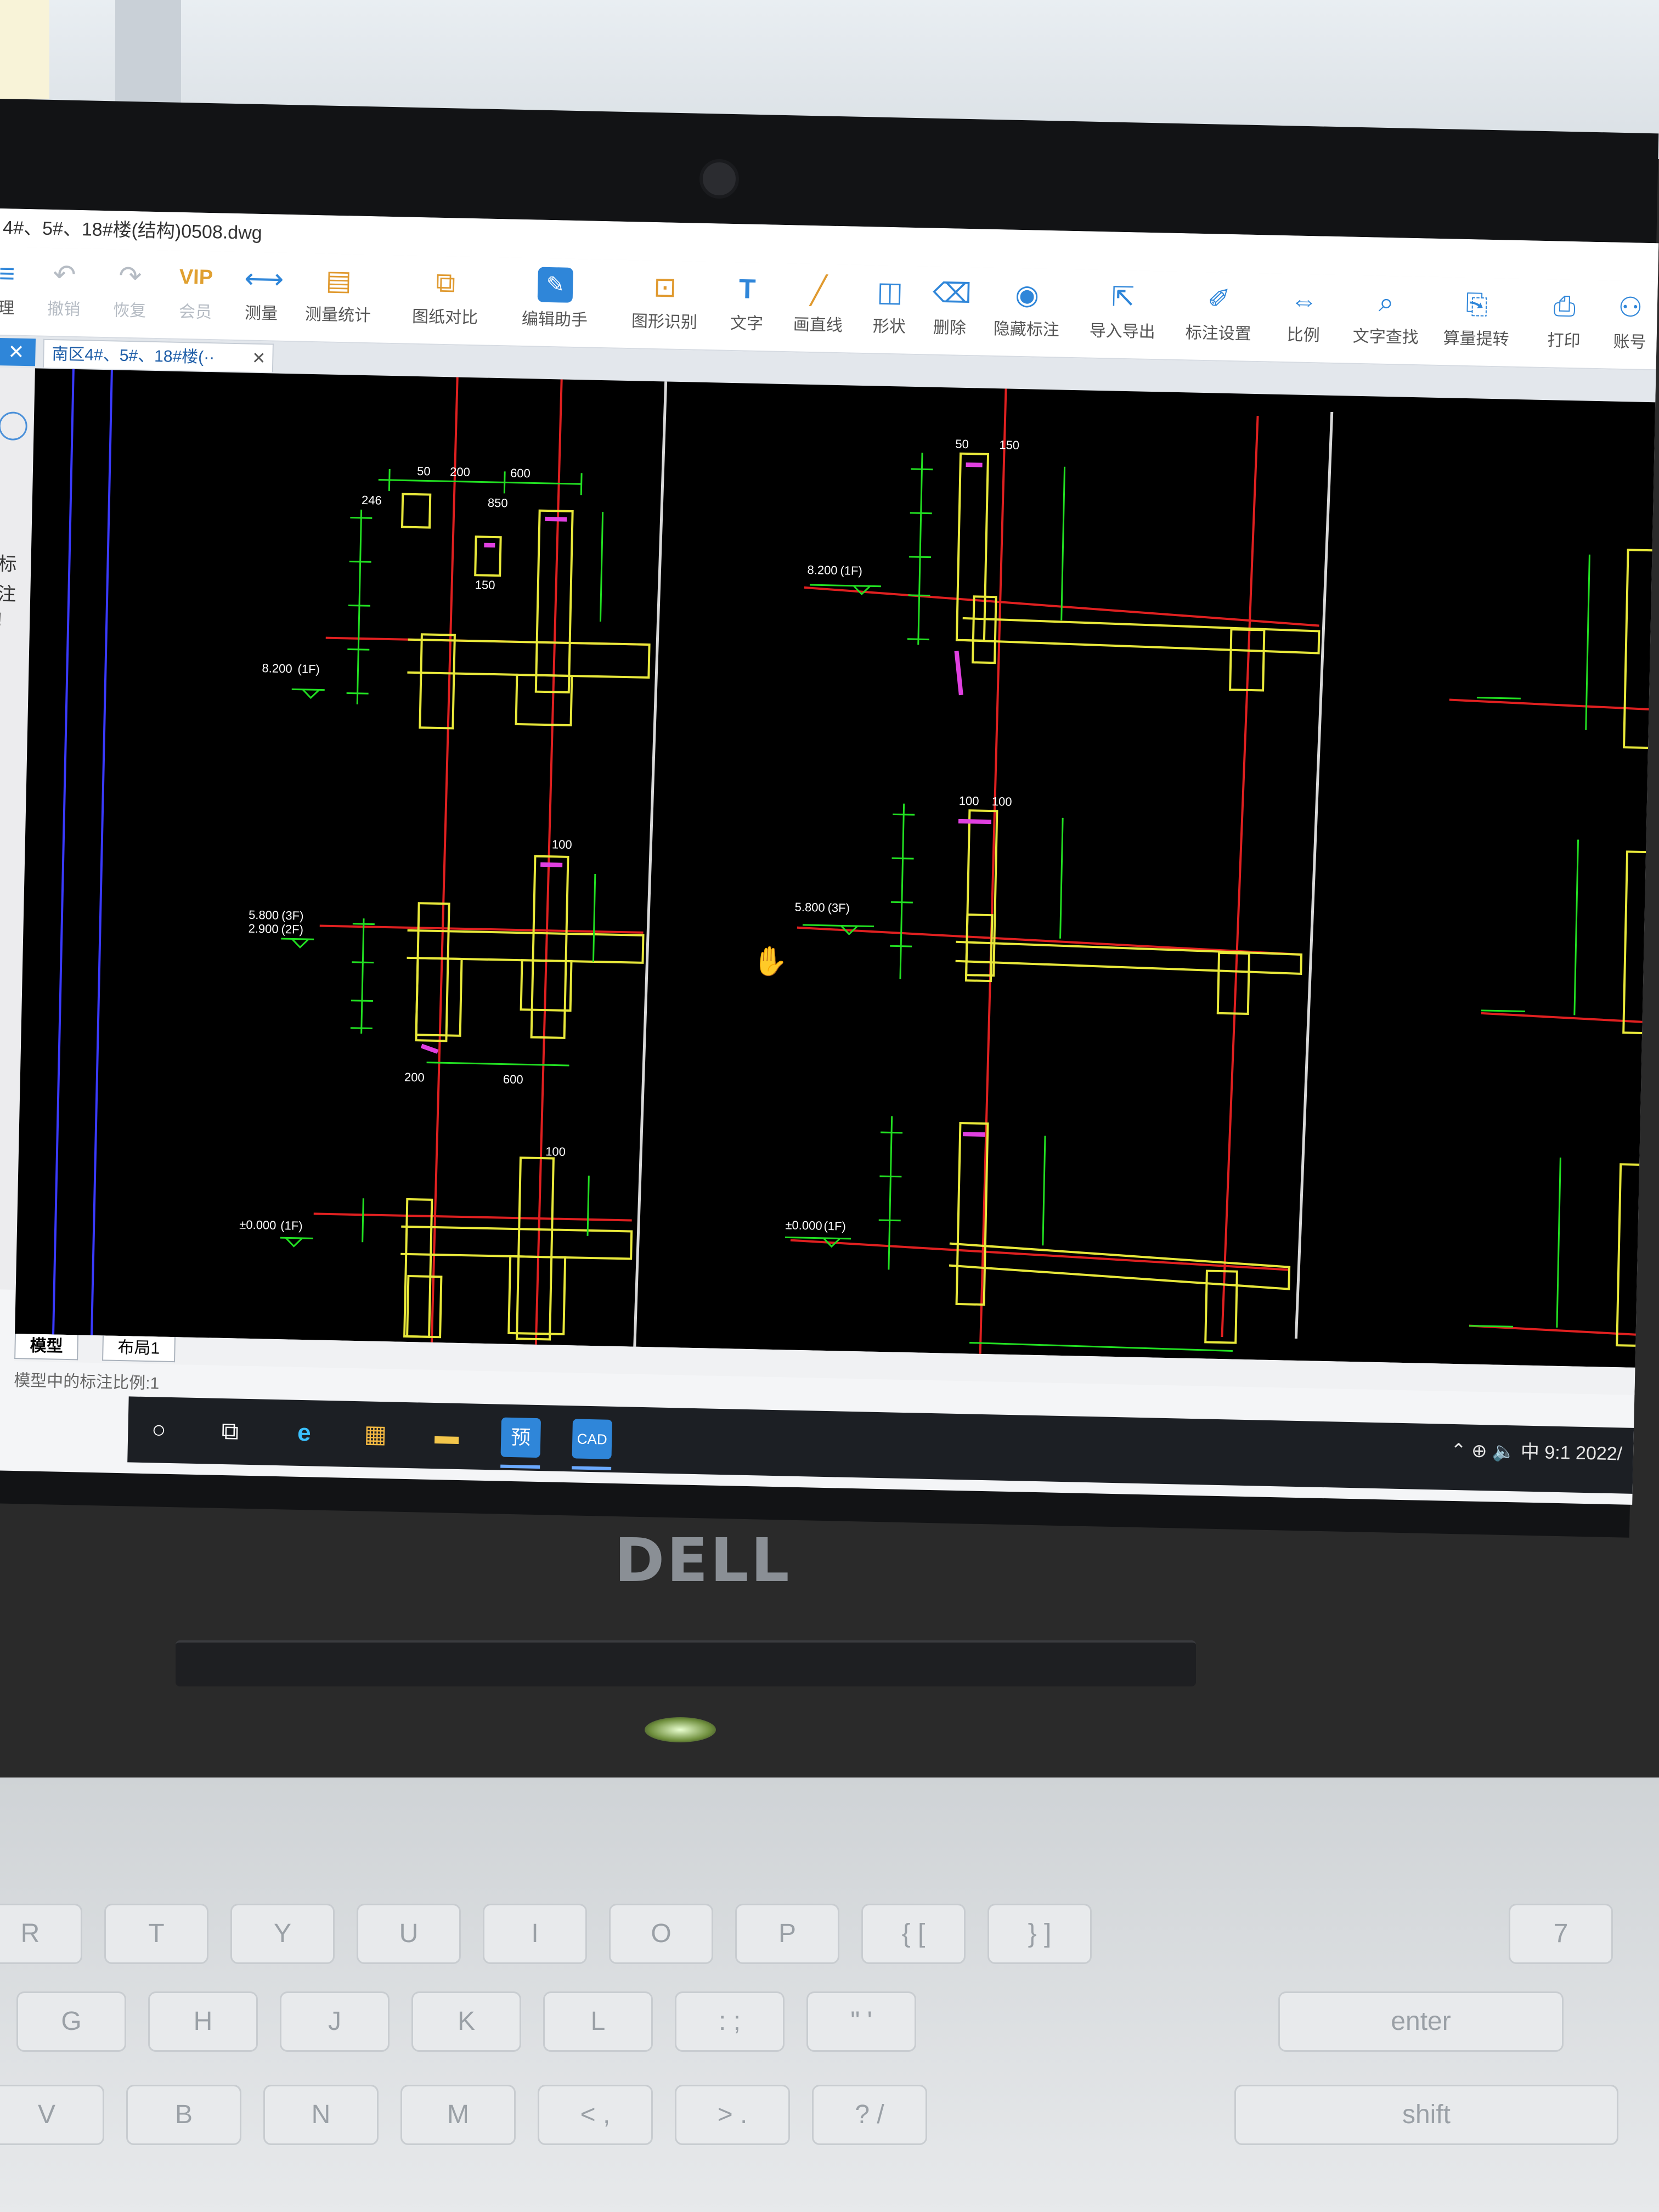 The image size is (1659, 2212). What do you see at coordinates (747, 288) in the screenshot?
I see `text-icon: T` at bounding box center [747, 288].